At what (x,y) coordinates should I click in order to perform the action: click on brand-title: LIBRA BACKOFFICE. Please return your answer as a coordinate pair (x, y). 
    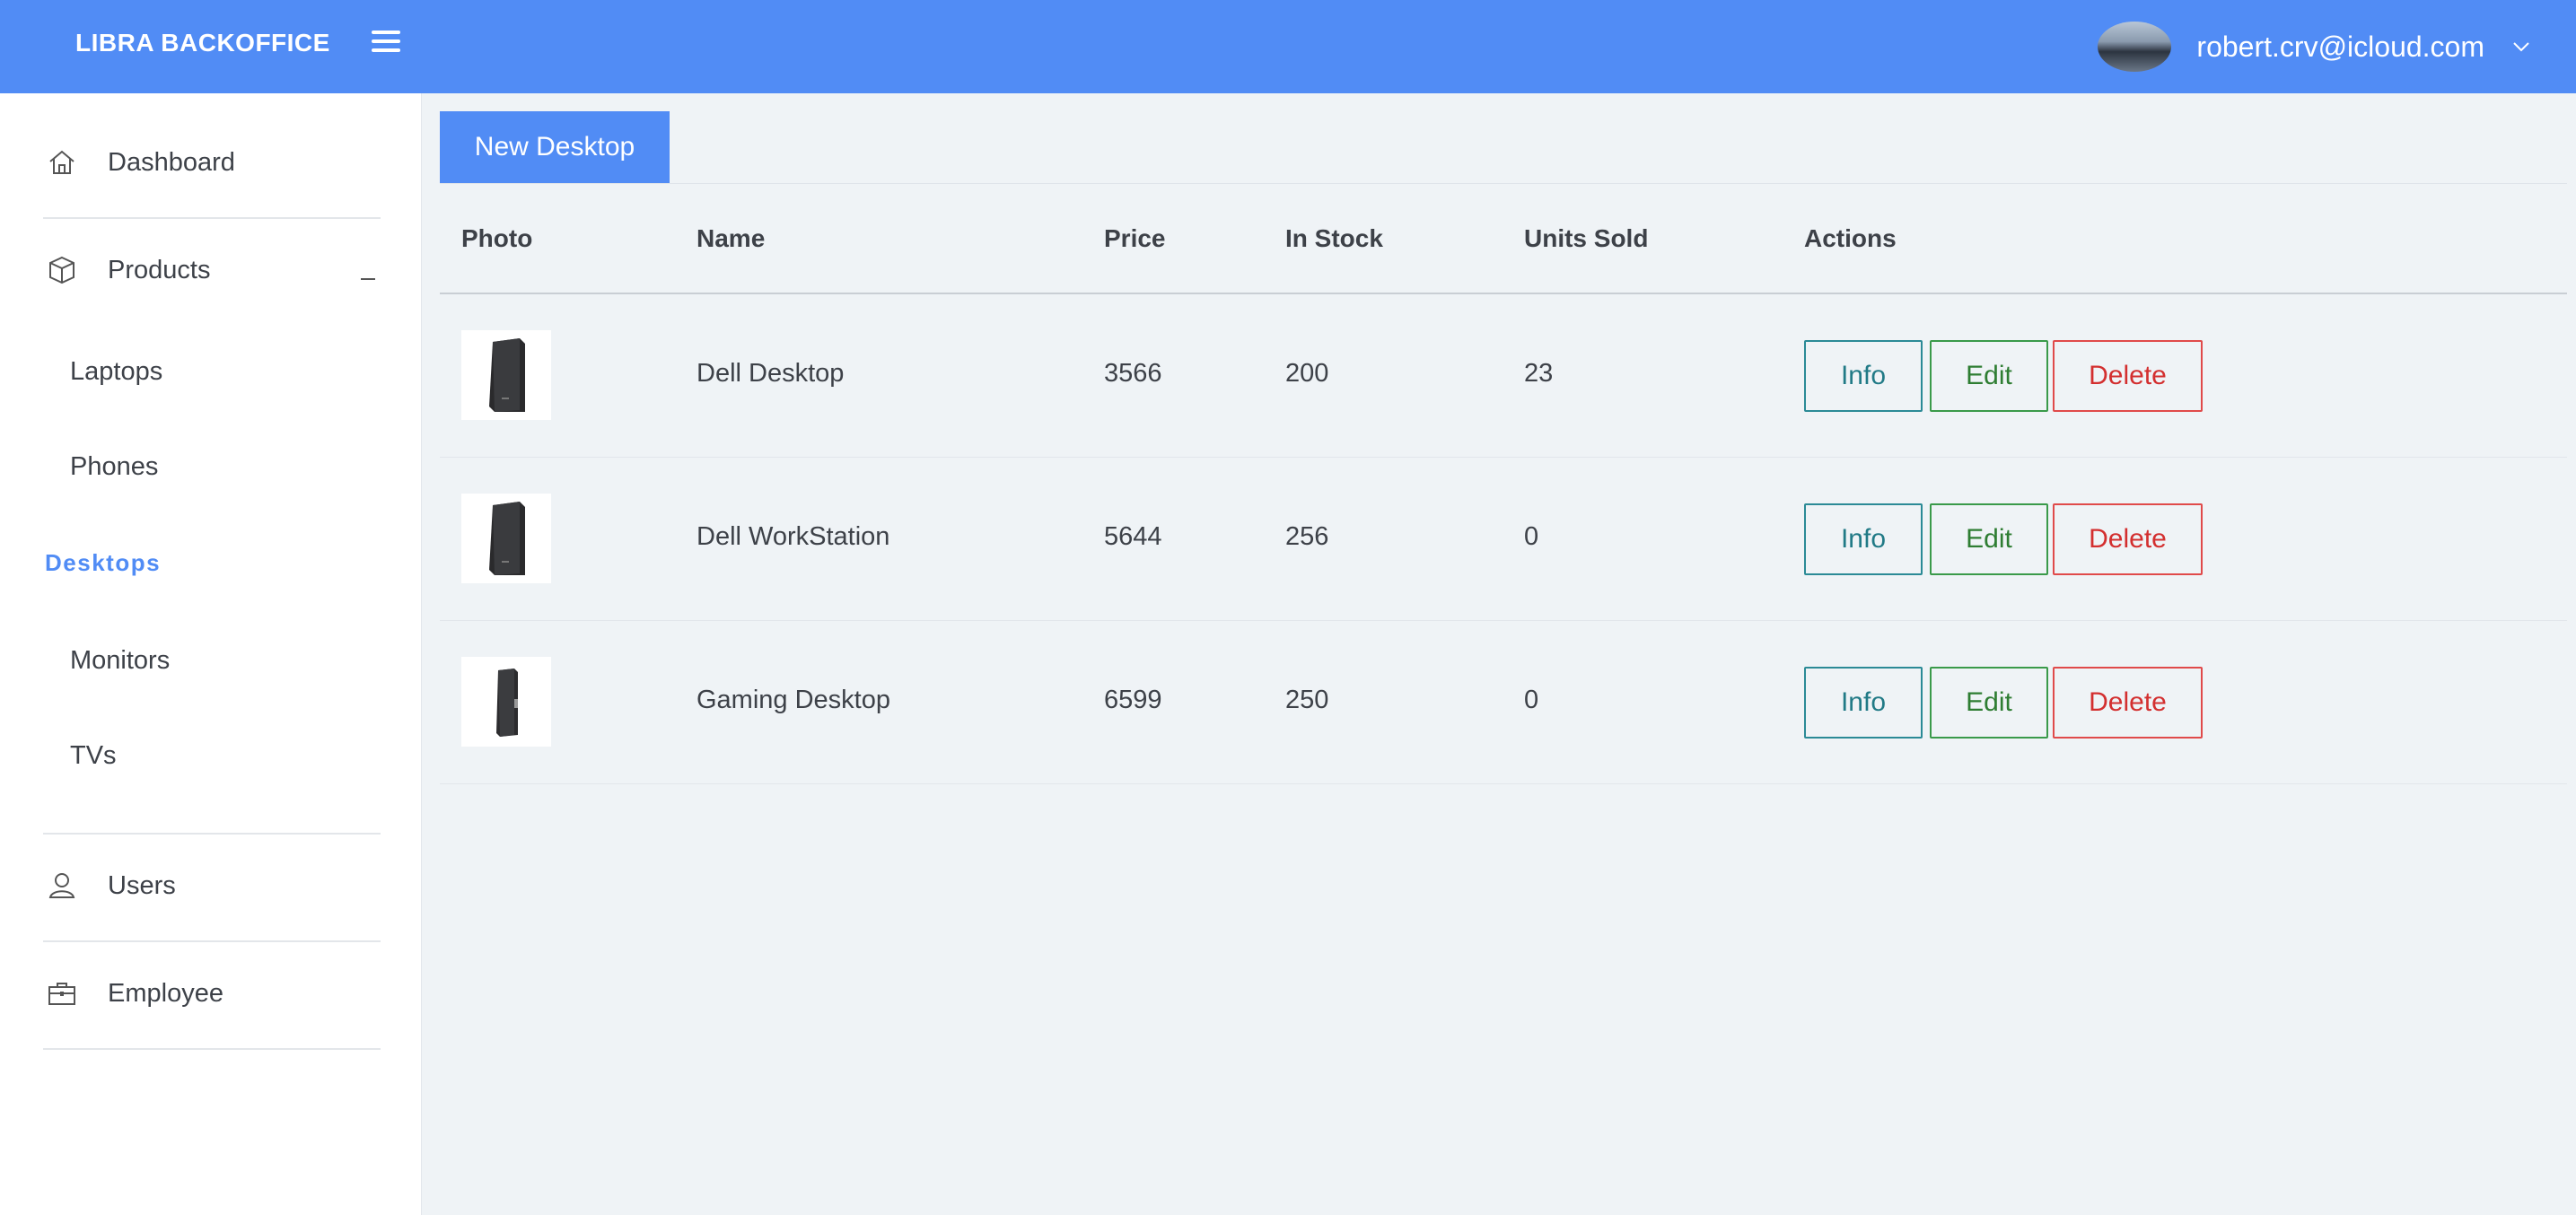
    Looking at the image, I should click on (202, 47).